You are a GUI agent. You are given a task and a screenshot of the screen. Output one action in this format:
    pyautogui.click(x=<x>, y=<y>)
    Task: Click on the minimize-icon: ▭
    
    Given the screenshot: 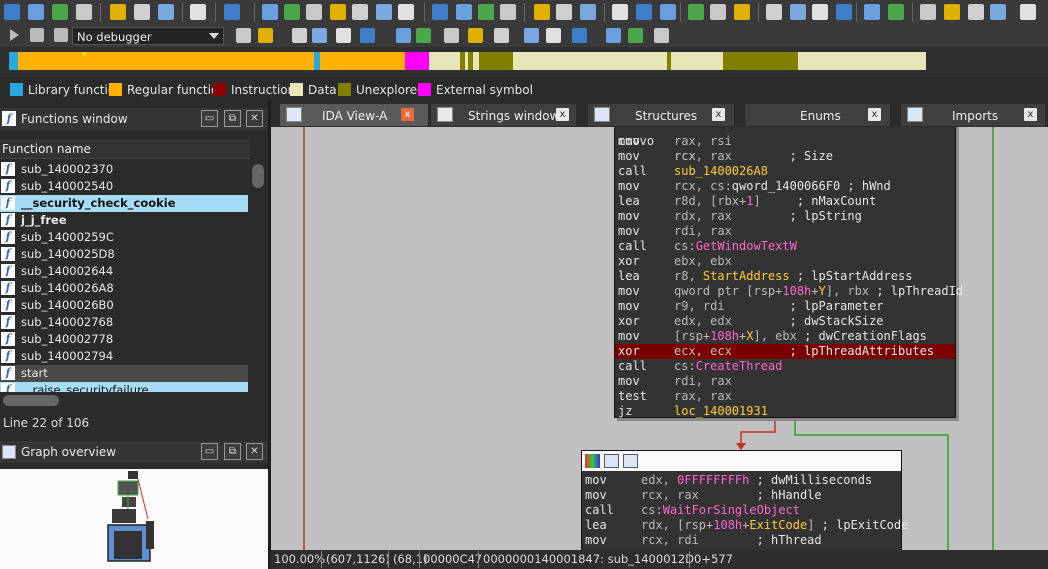 What is the action you would take?
    pyautogui.click(x=209, y=451)
    